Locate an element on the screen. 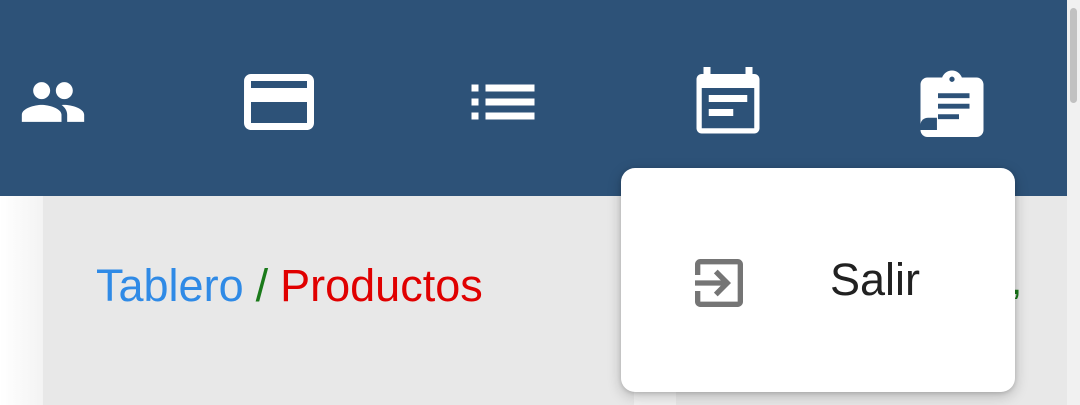 The height and width of the screenshot is (405, 1080). nav-calendar-button is located at coordinates (728, 102).